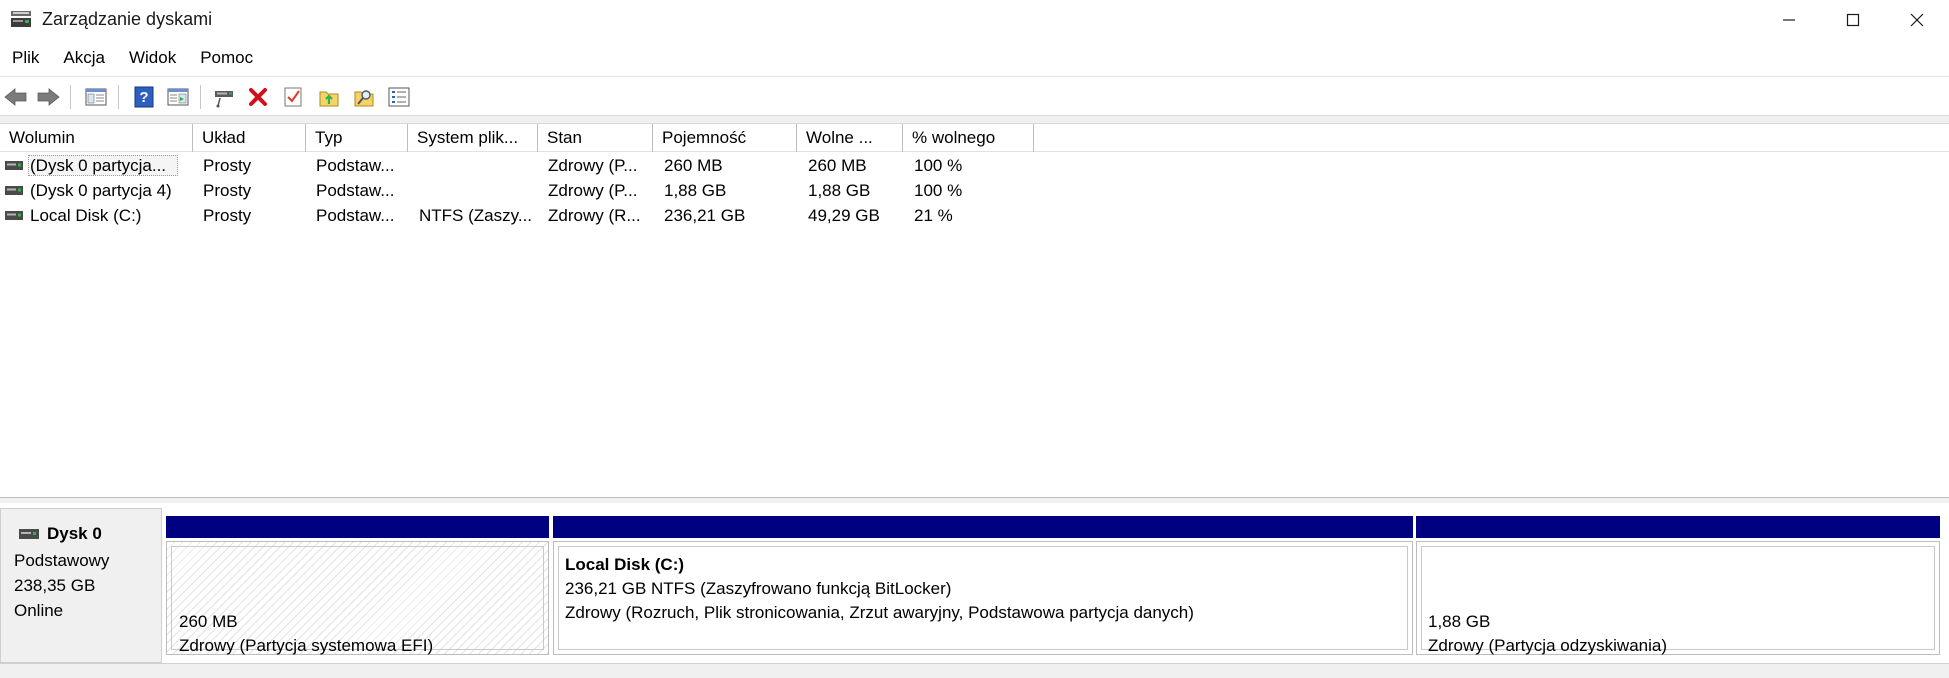  I want to click on maximize-icon, so click(1853, 20).